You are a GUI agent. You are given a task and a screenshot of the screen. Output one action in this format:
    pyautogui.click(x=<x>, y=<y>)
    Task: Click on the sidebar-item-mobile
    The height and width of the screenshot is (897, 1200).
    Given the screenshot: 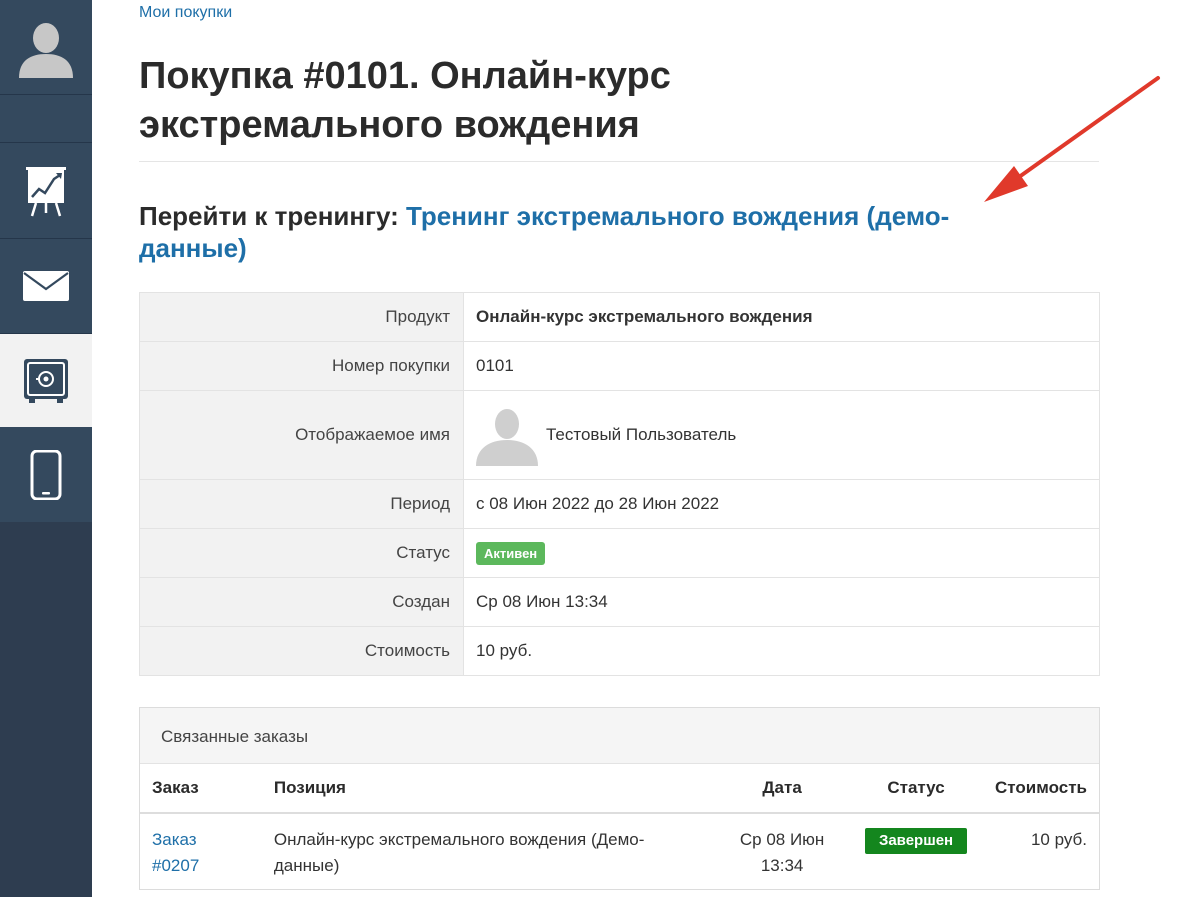 What is the action you would take?
    pyautogui.click(x=46, y=474)
    